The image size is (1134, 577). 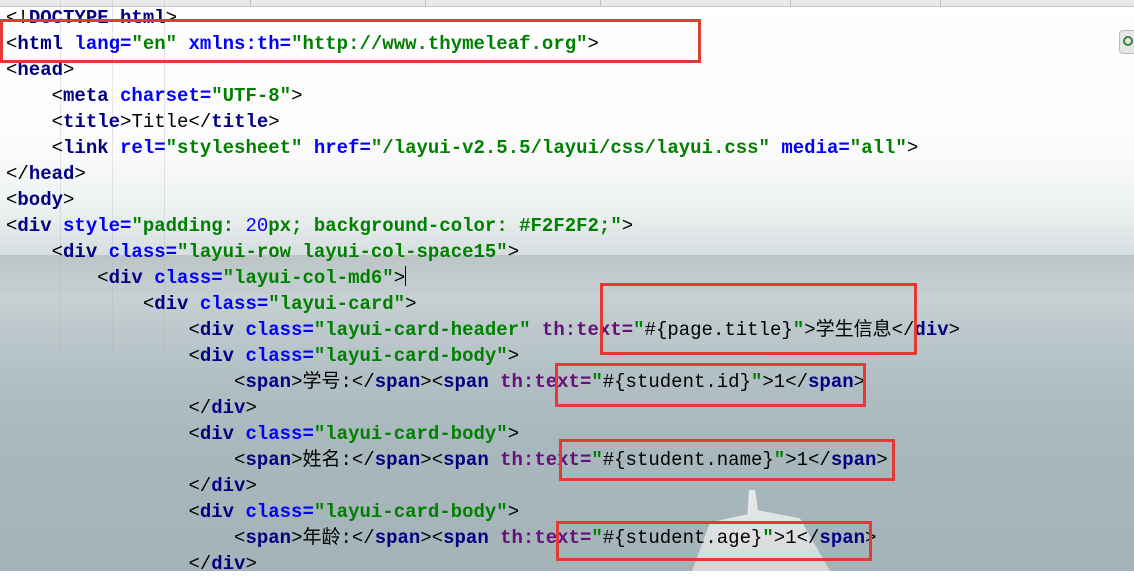 What do you see at coordinates (97, 18) in the screenshot?
I see `code-token-tag: DOCTYPE html` at bounding box center [97, 18].